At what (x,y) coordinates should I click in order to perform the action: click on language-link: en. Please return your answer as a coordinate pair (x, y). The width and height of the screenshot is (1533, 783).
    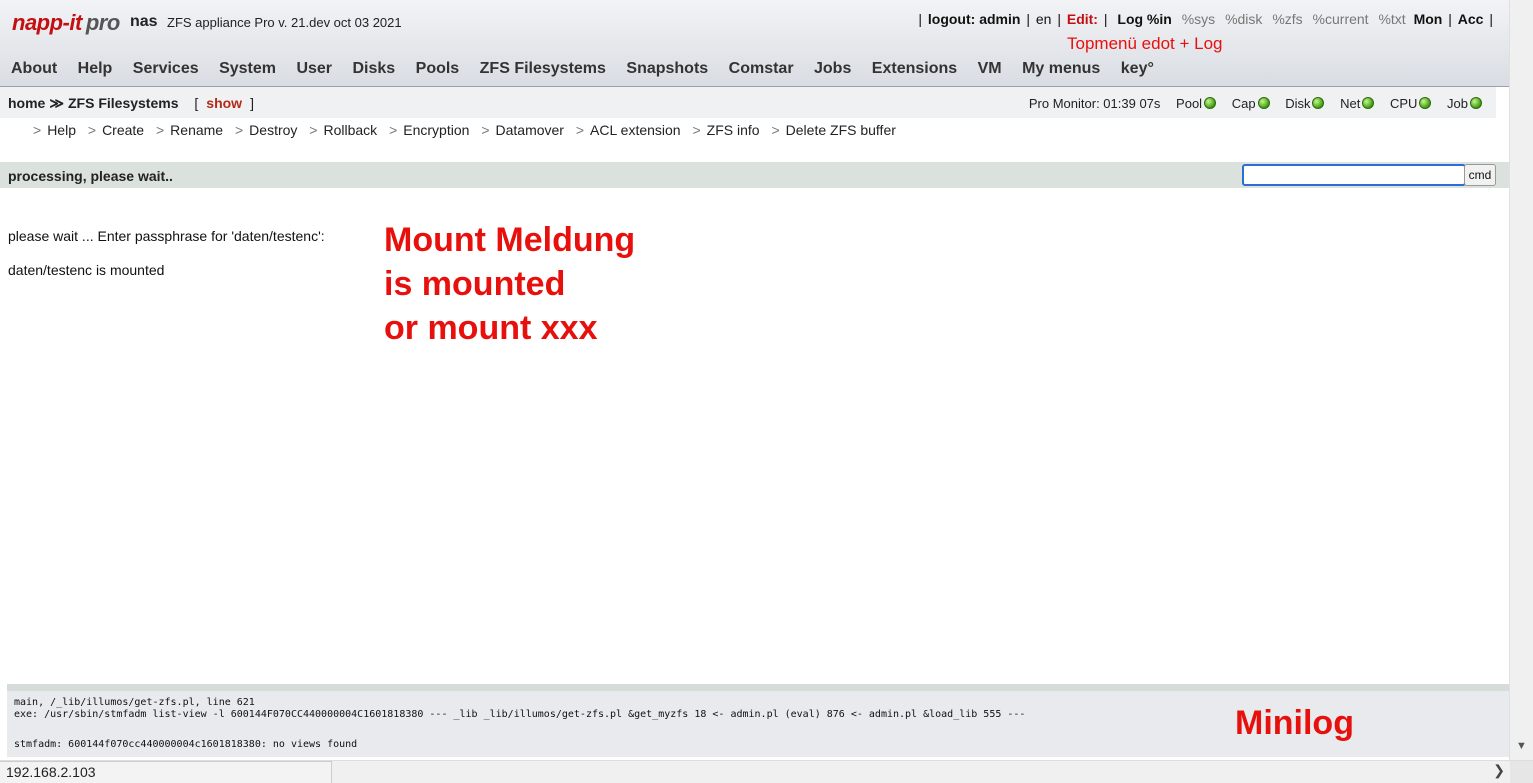
    Looking at the image, I should click on (1044, 19).